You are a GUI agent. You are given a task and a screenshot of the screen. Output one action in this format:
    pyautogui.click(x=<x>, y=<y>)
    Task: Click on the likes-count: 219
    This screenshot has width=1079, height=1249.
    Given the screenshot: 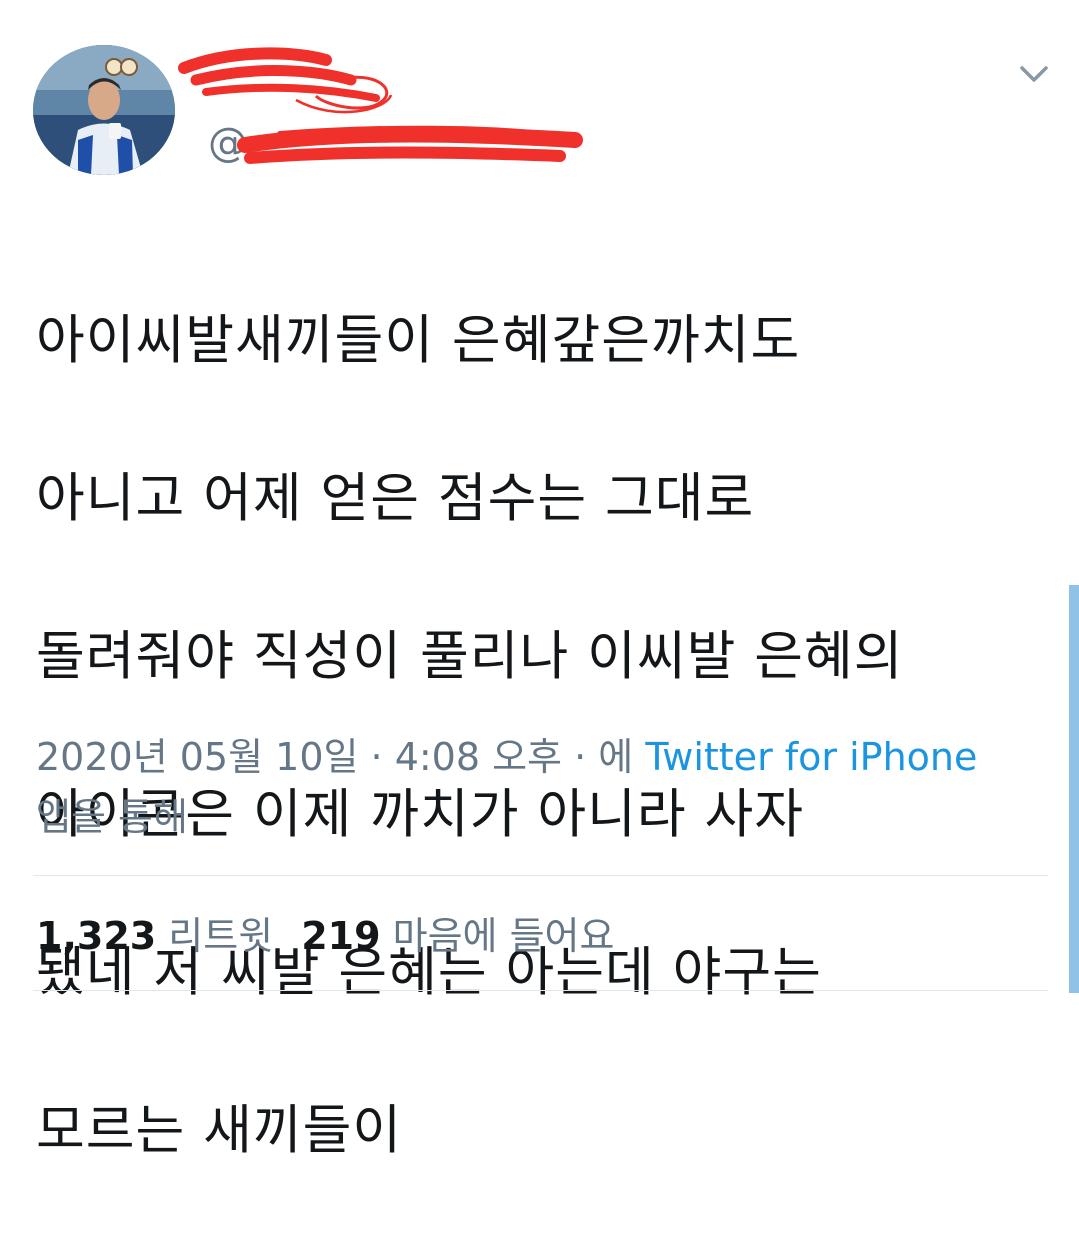 What is the action you would take?
    pyautogui.click(x=341, y=936)
    